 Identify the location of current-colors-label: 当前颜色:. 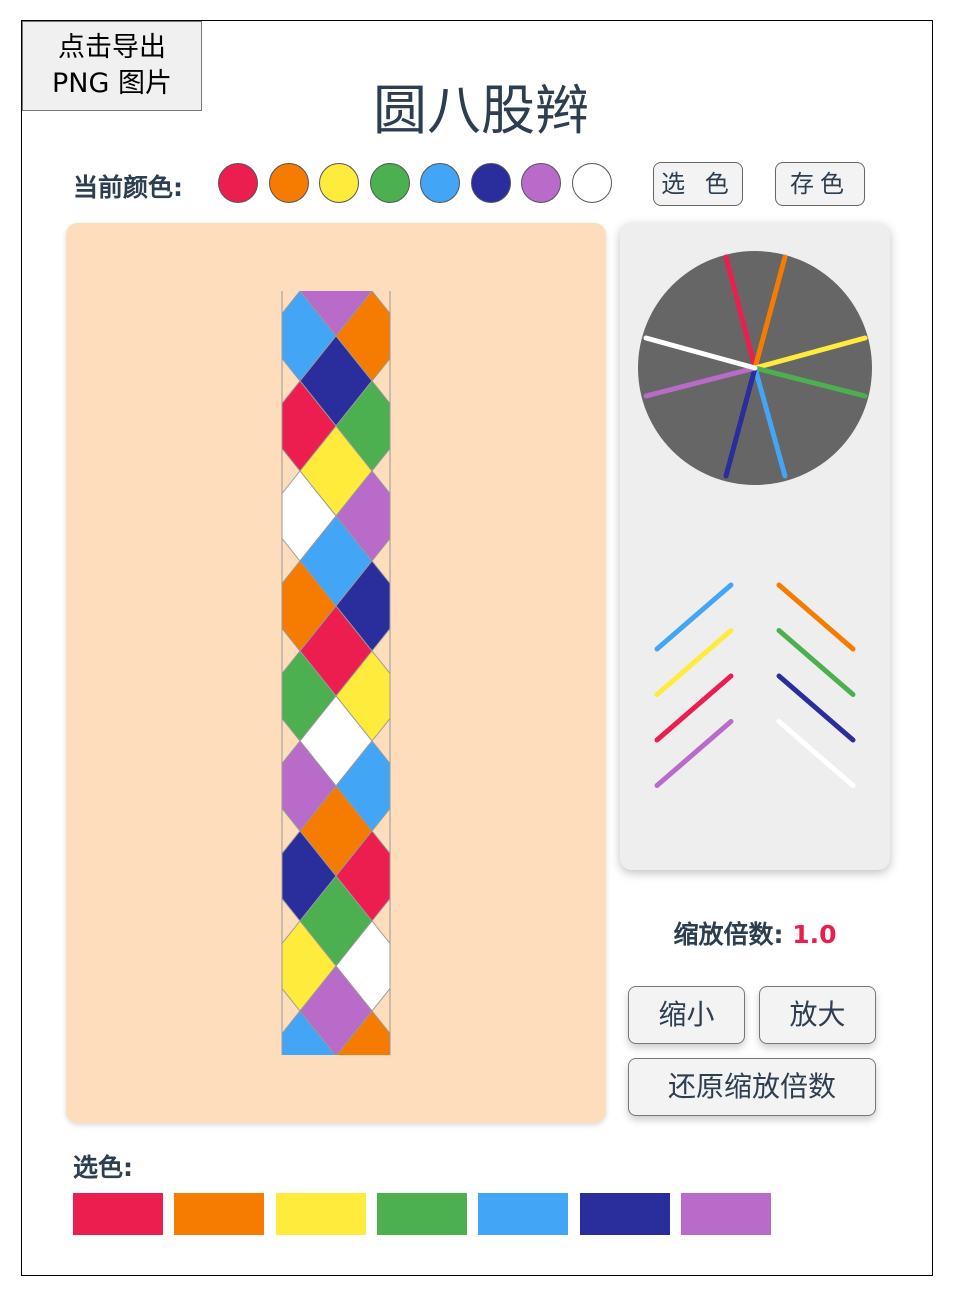
(128, 187).